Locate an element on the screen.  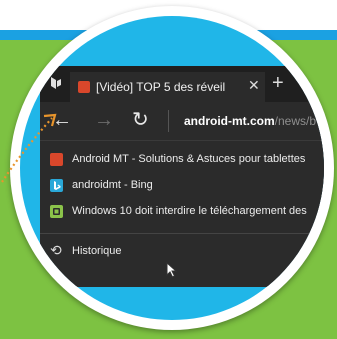
windows-news-icon is located at coordinates (56, 211).